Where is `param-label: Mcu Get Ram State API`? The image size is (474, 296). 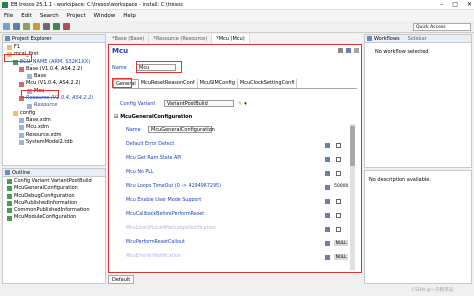 param-label: Mcu Get Ram State API is located at coordinates (154, 158).